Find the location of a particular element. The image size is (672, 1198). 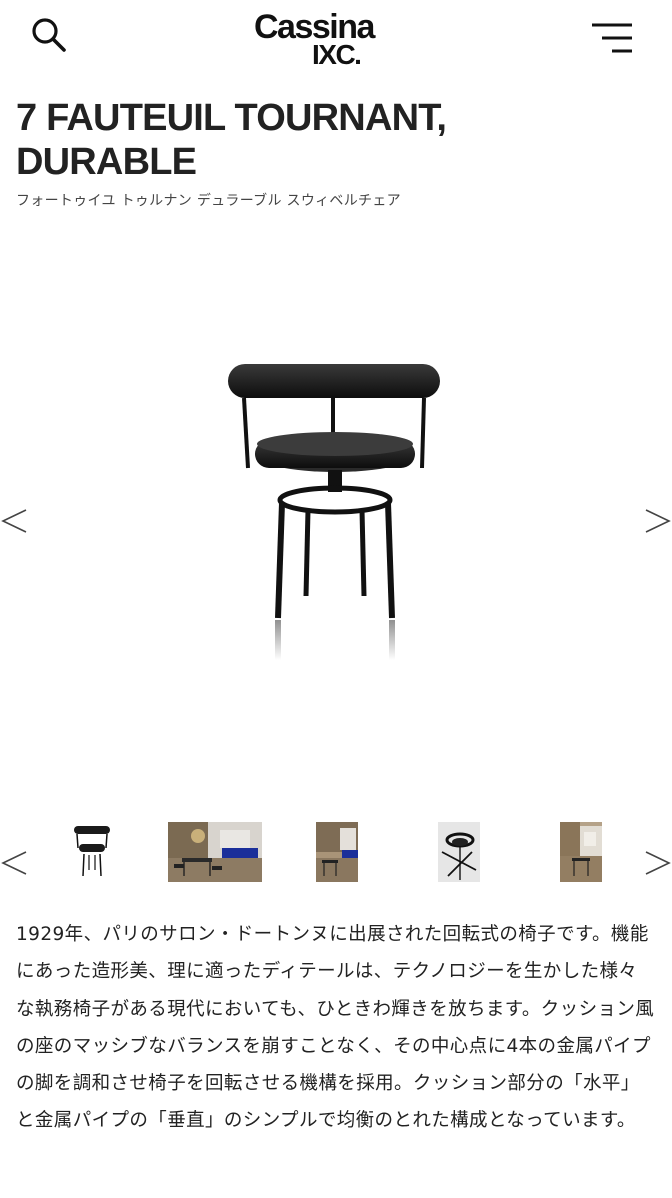

hamburger-menu-icon is located at coordinates (612, 38).